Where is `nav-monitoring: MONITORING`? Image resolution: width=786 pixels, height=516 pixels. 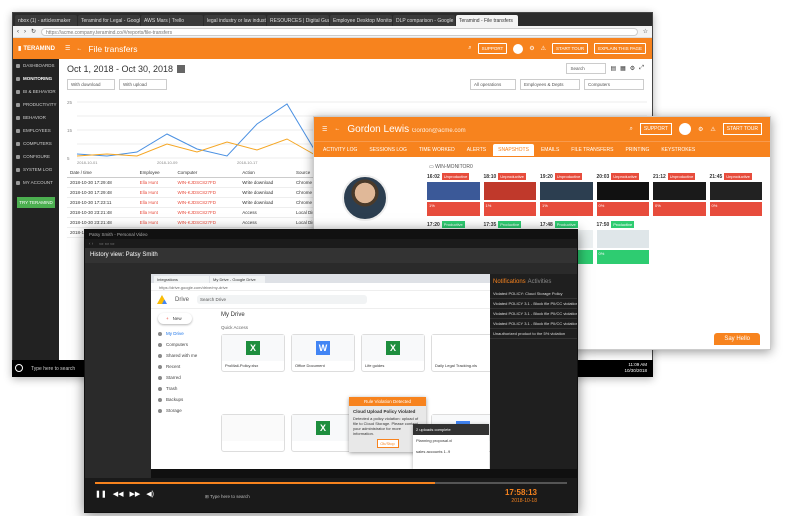 nav-monitoring: MONITORING is located at coordinates (36, 78).